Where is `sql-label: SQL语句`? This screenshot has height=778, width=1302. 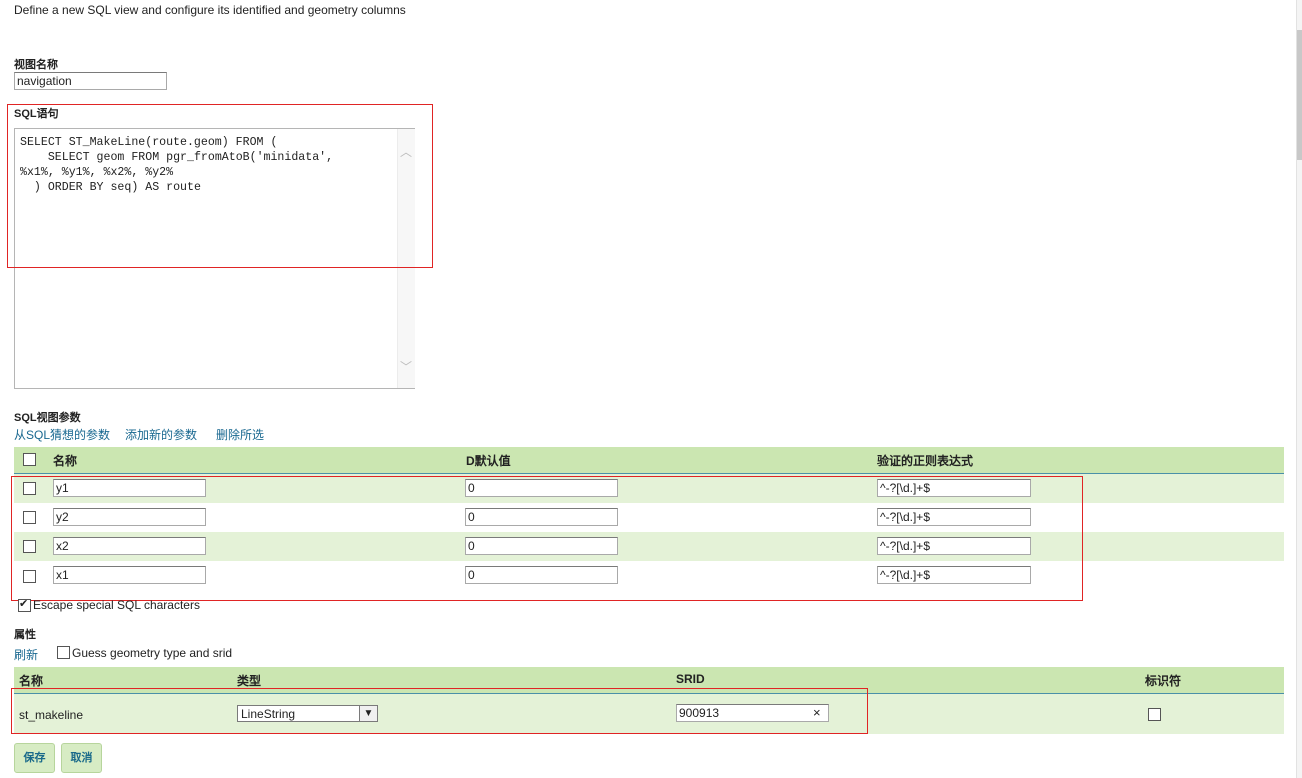
sql-label: SQL语句 is located at coordinates (36, 114).